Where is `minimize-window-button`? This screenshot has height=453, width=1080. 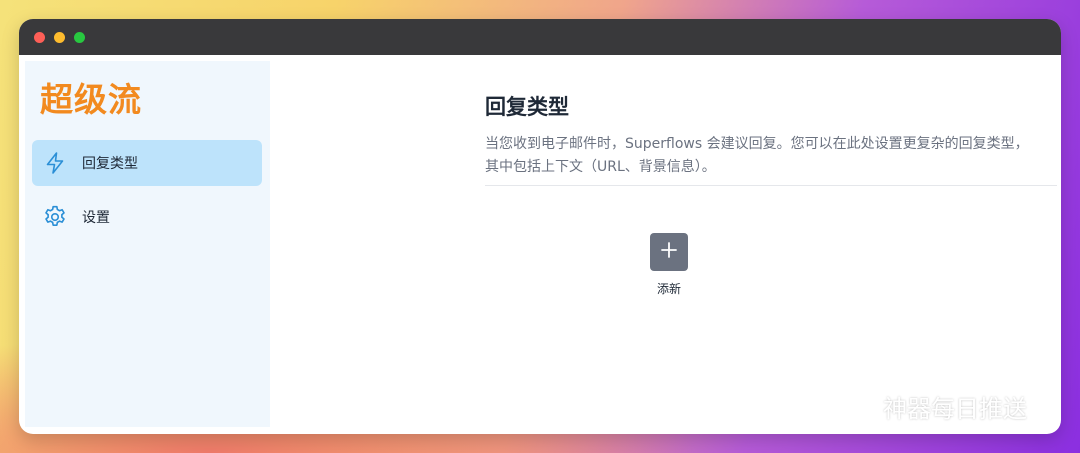 minimize-window-button is located at coordinates (59, 37).